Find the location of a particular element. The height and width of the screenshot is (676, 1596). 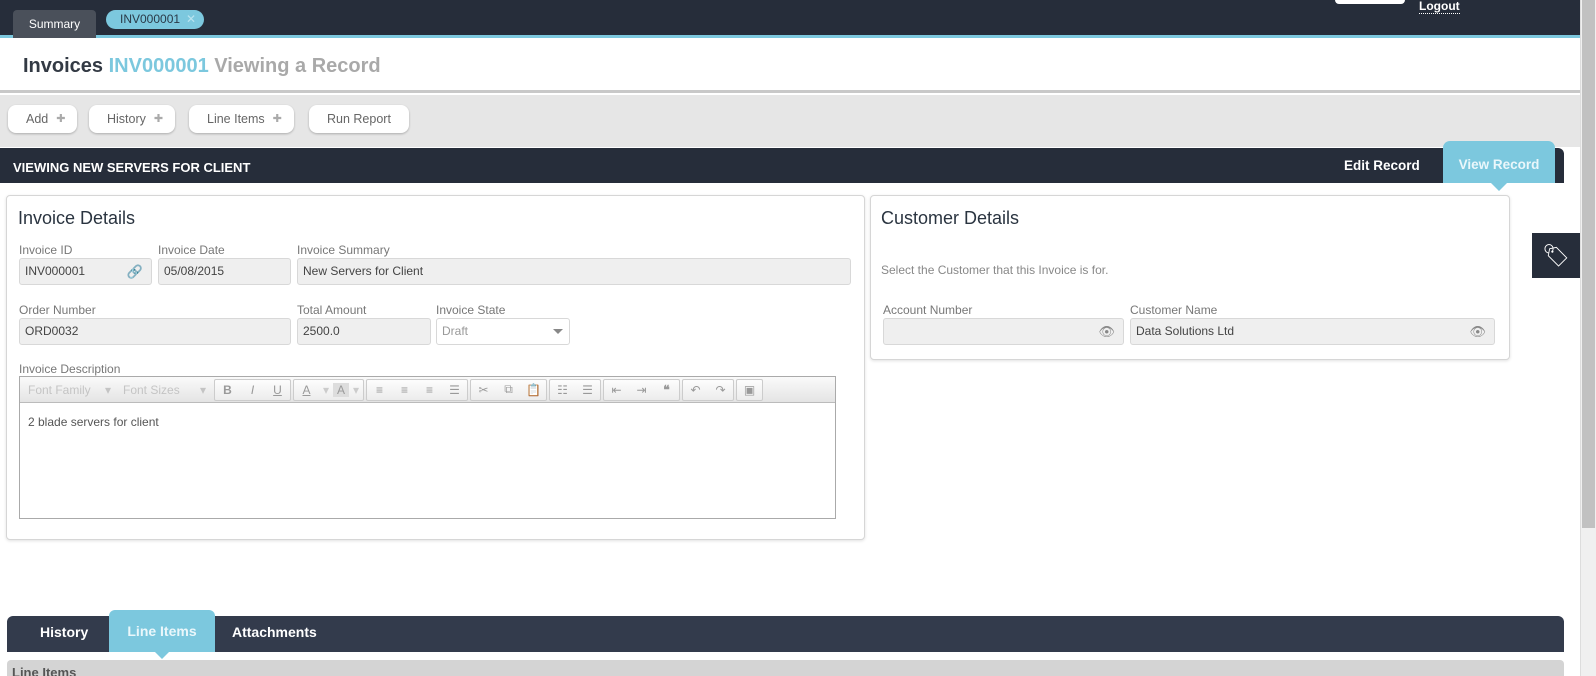

total-amount-label: Total Amount is located at coordinates (332, 310).